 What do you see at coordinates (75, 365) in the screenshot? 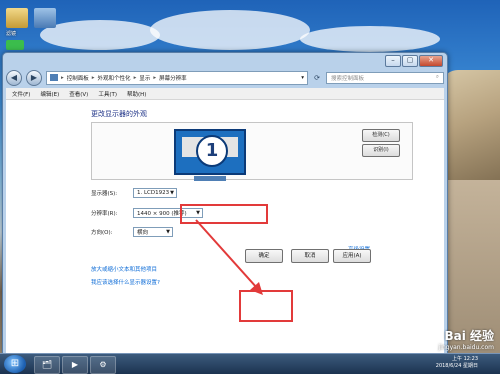
I see `media-player-icon: ▶` at bounding box center [75, 365].